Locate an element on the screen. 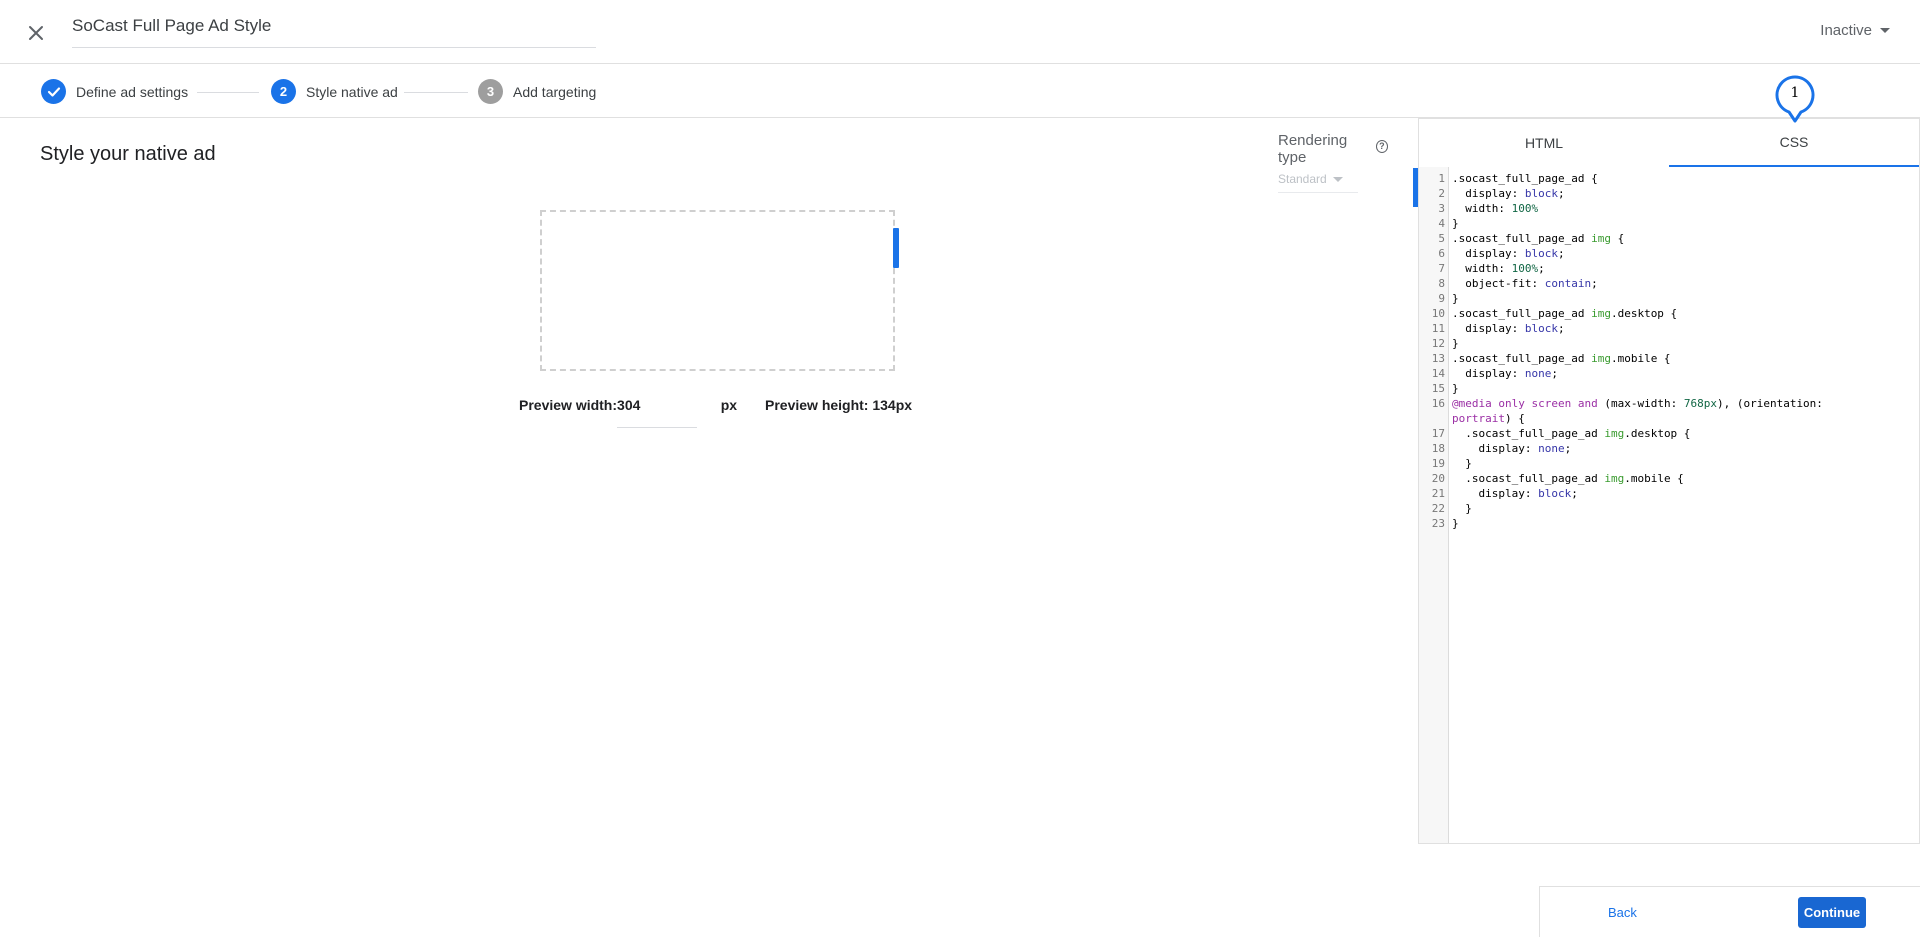 This screenshot has width=1920, height=937. tooltip-pin: 1 is located at coordinates (1795, 99).